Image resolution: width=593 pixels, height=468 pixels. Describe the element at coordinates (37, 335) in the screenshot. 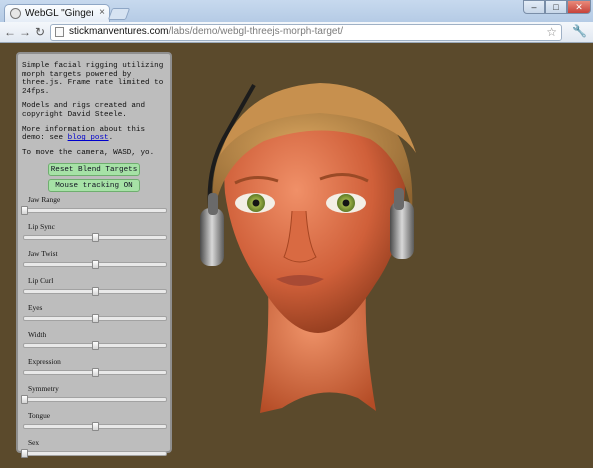

I see `slider-label: Width` at that location.